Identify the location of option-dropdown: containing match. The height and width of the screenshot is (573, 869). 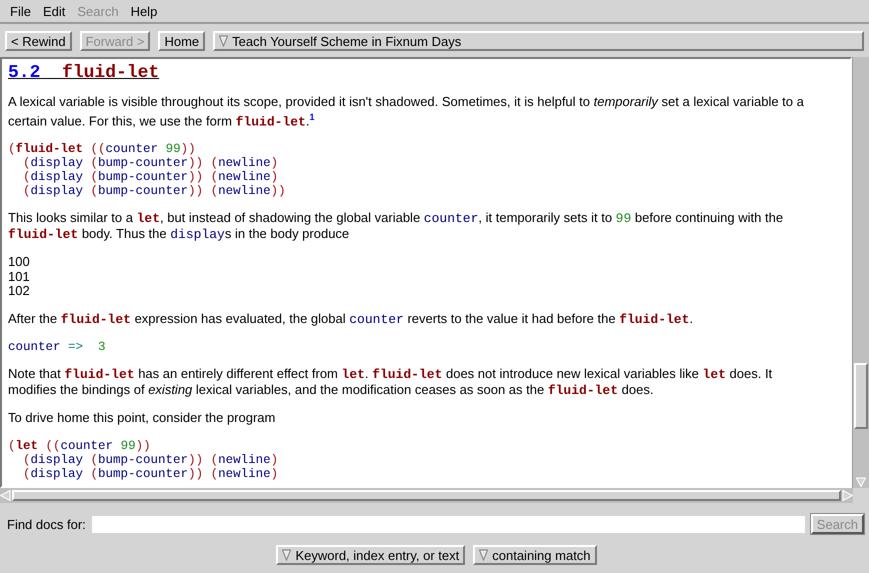
(535, 555).